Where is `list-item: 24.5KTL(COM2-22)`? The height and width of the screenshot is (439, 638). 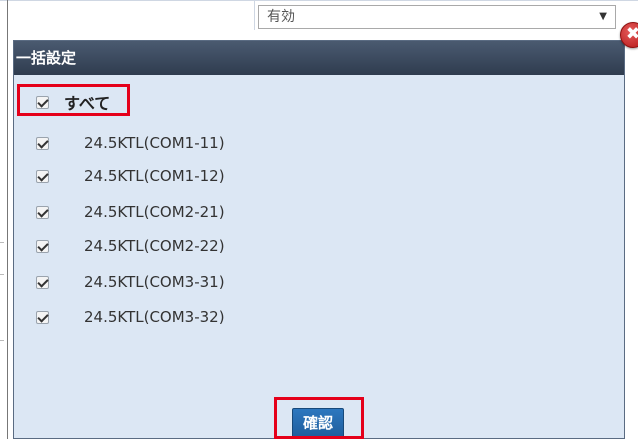
list-item: 24.5KTL(COM2-22) is located at coordinates (119, 246).